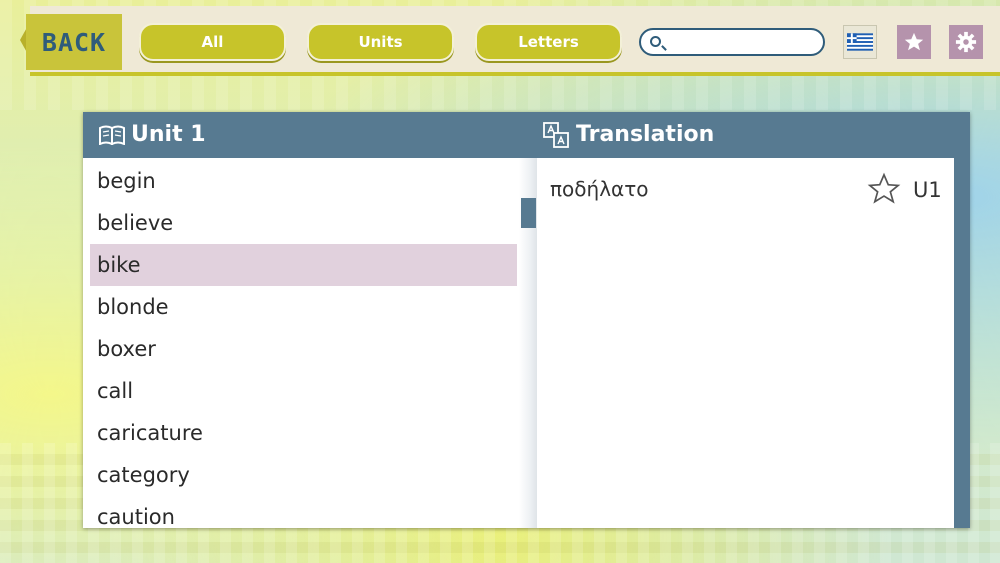 The image size is (1000, 563). I want to click on star-icon, so click(914, 41).